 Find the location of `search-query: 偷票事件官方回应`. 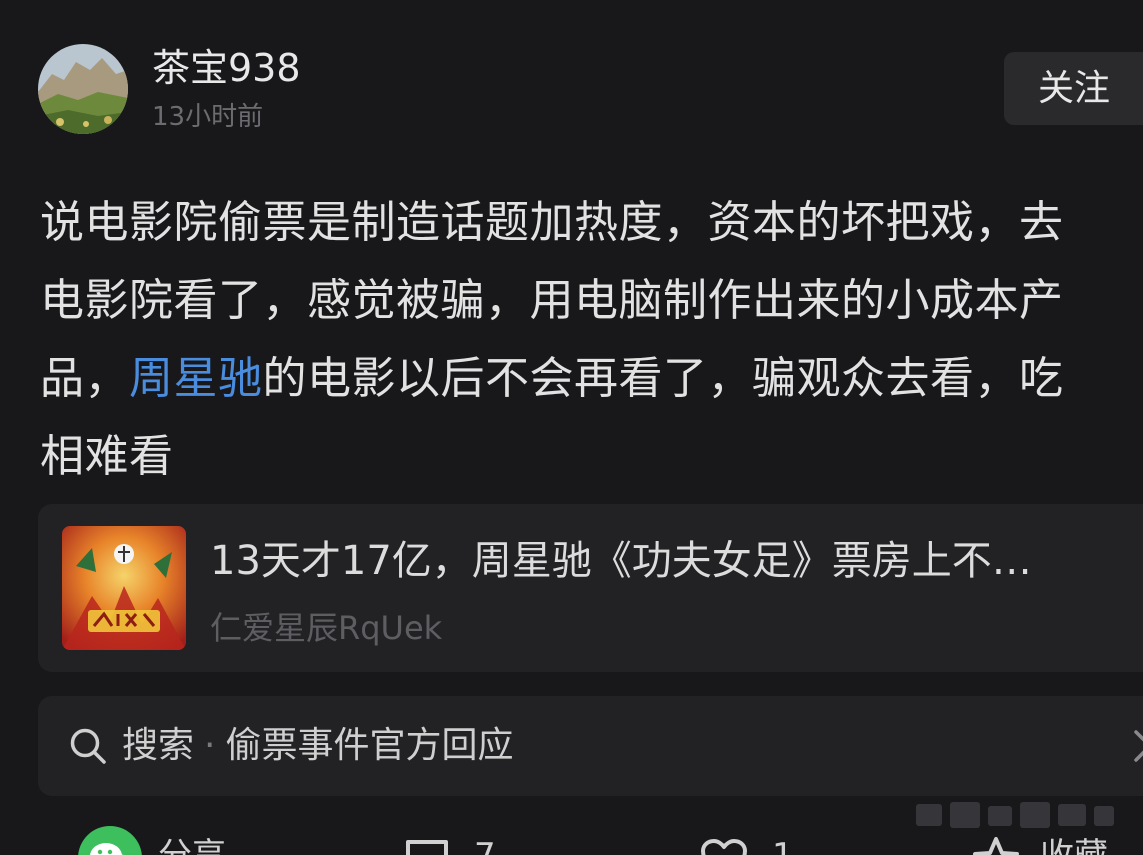

search-query: 偷票事件官方回应 is located at coordinates (369, 745).